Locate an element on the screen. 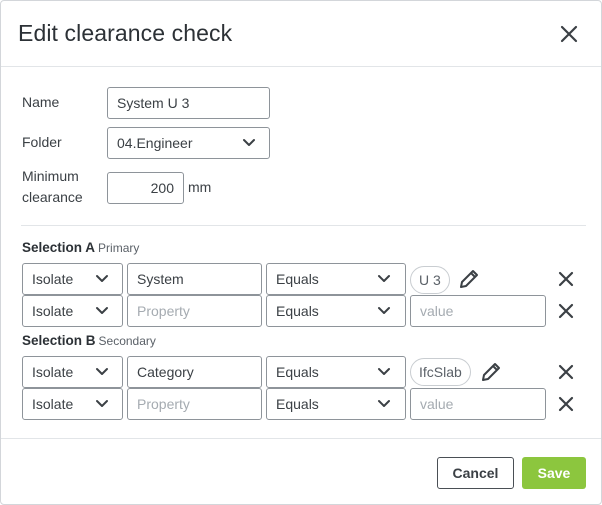 This screenshot has width=602, height=505. selection-b-row2-property-input is located at coordinates (194, 404).